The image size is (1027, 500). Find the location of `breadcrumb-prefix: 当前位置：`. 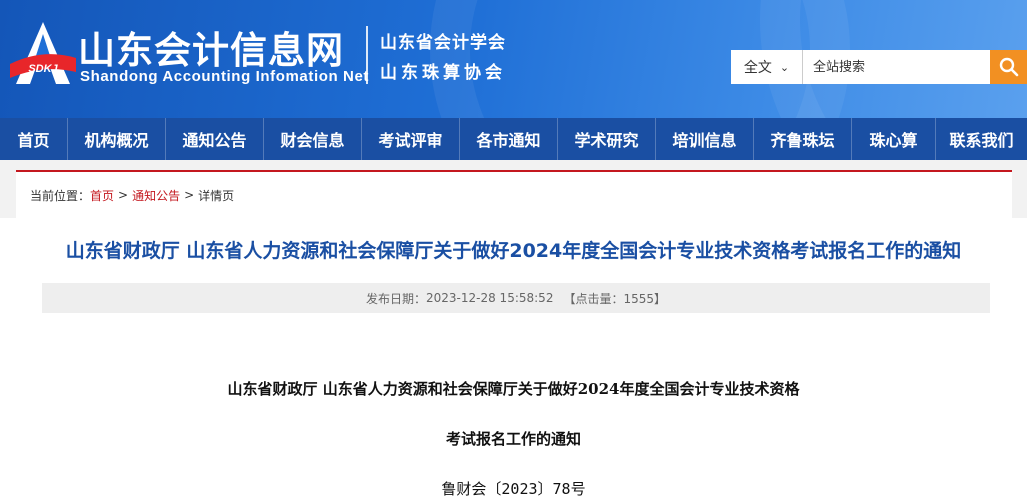

breadcrumb-prefix: 当前位置： is located at coordinates (60, 195).